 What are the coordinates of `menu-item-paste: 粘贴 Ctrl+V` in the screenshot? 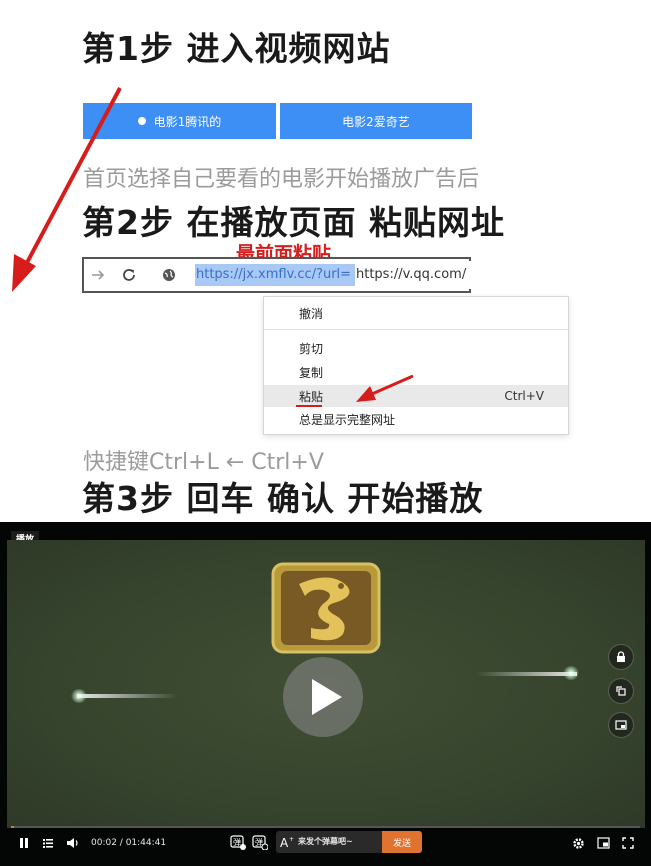 It's located at (416, 396).